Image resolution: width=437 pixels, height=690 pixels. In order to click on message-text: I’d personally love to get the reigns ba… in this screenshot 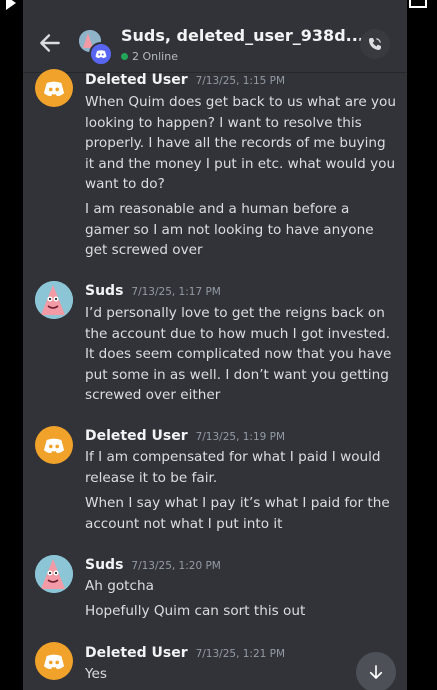, I will do `click(238, 354)`.